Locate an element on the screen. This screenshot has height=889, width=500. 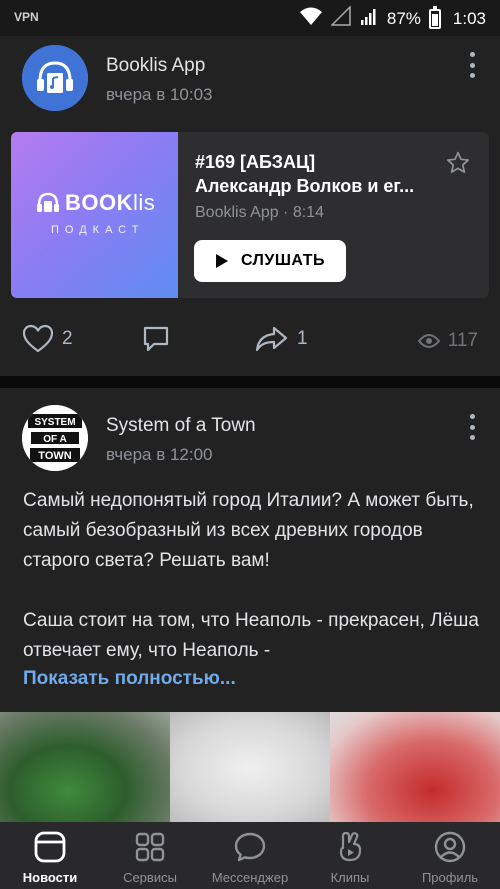
podcast-meta: Booklis App · 8:14 is located at coordinates (259, 212).